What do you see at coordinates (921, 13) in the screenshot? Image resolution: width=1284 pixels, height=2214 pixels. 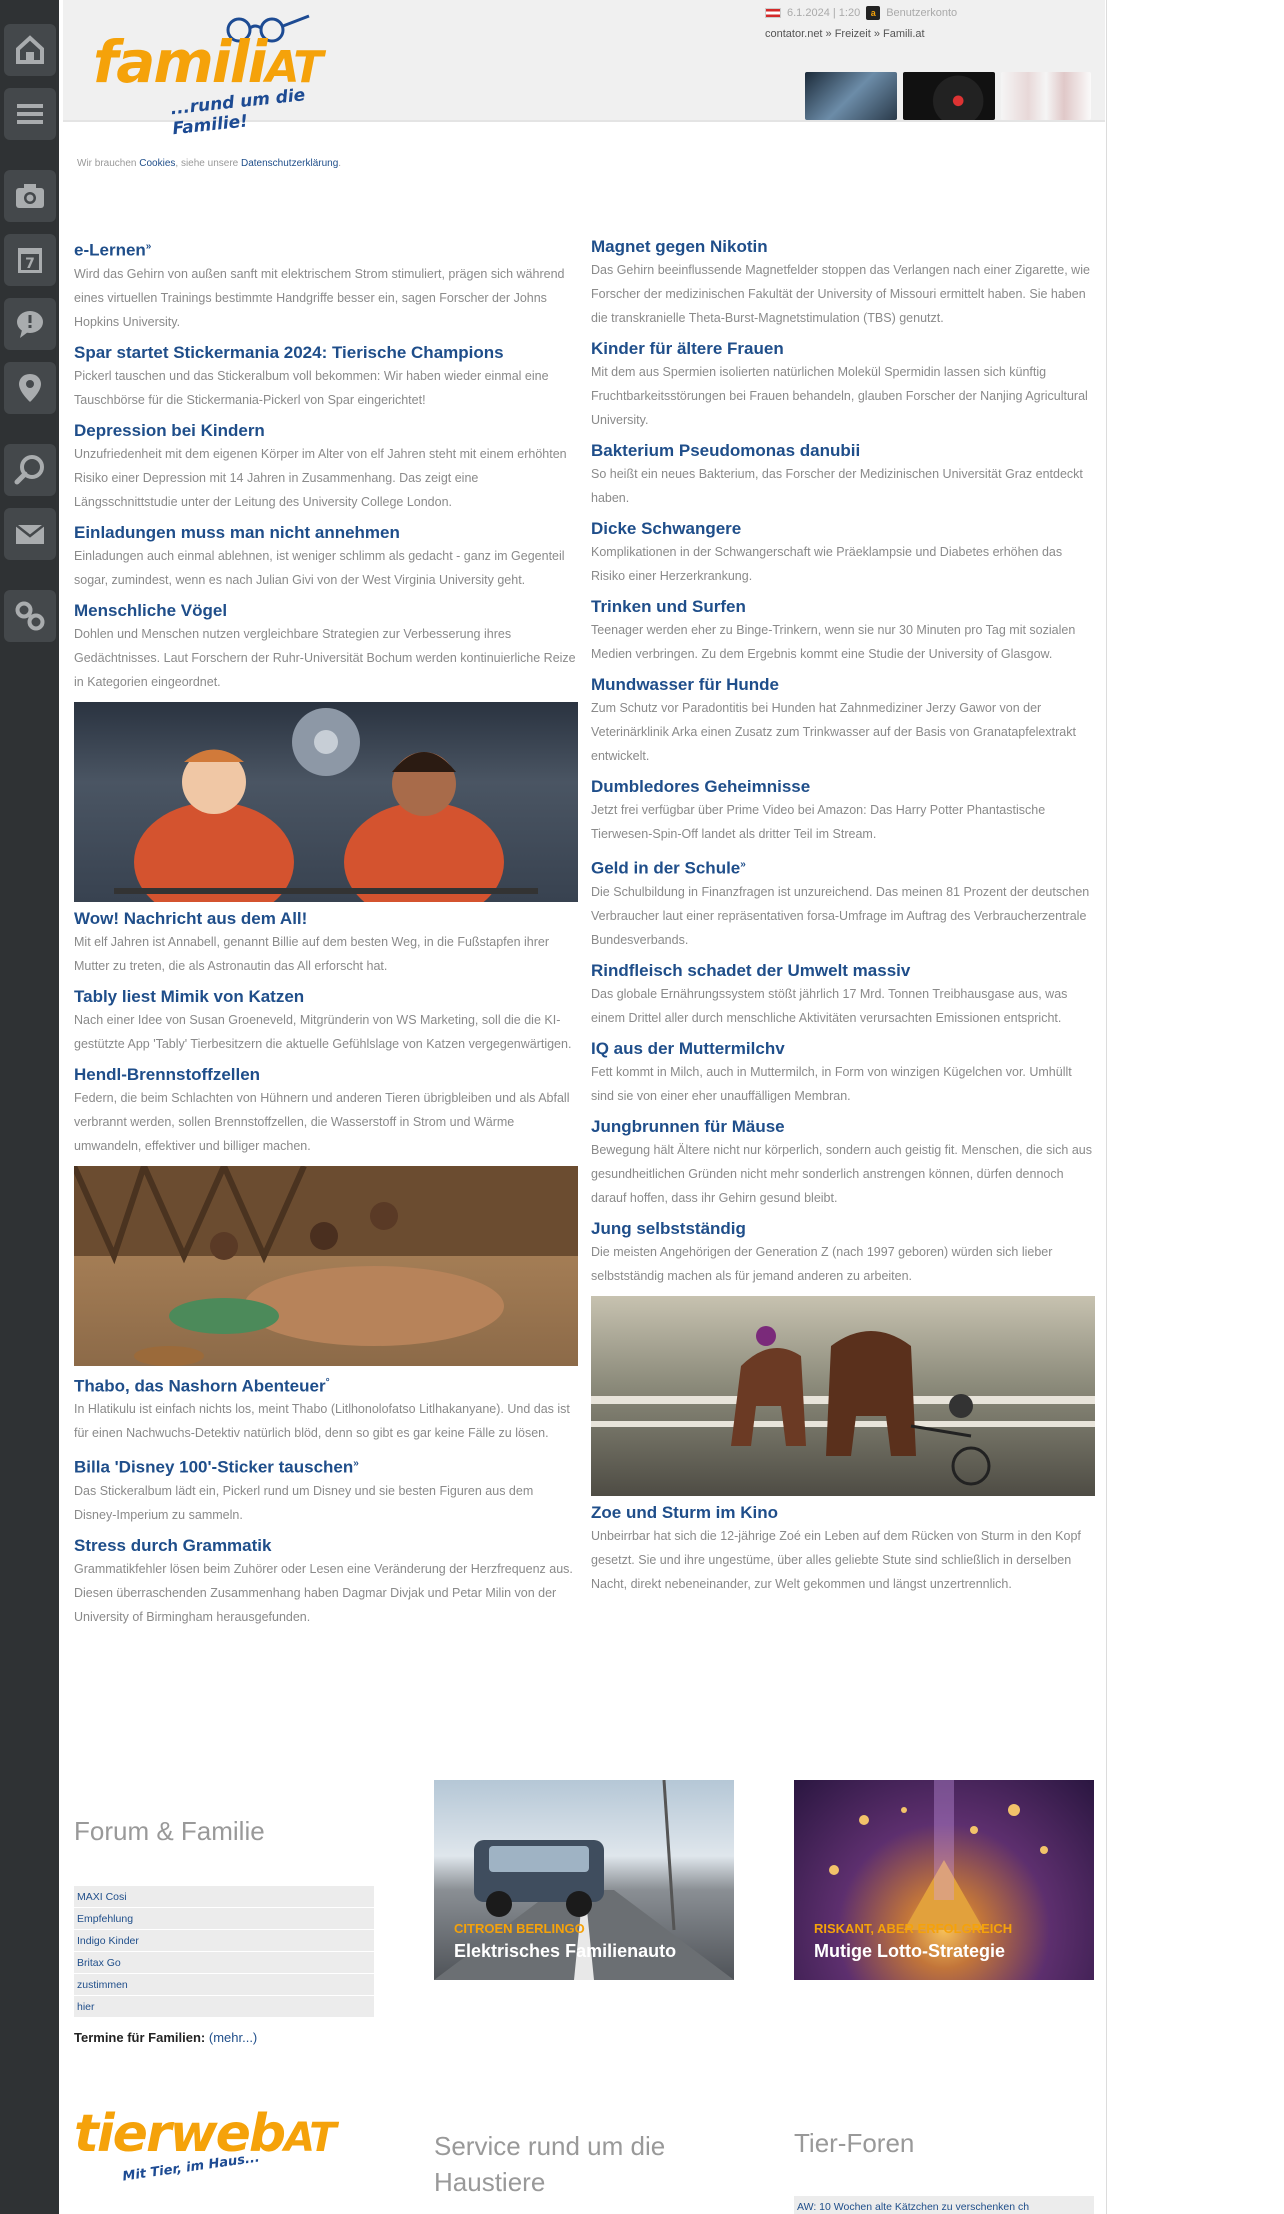 I see `user-account-link: Benutzerkonto` at bounding box center [921, 13].